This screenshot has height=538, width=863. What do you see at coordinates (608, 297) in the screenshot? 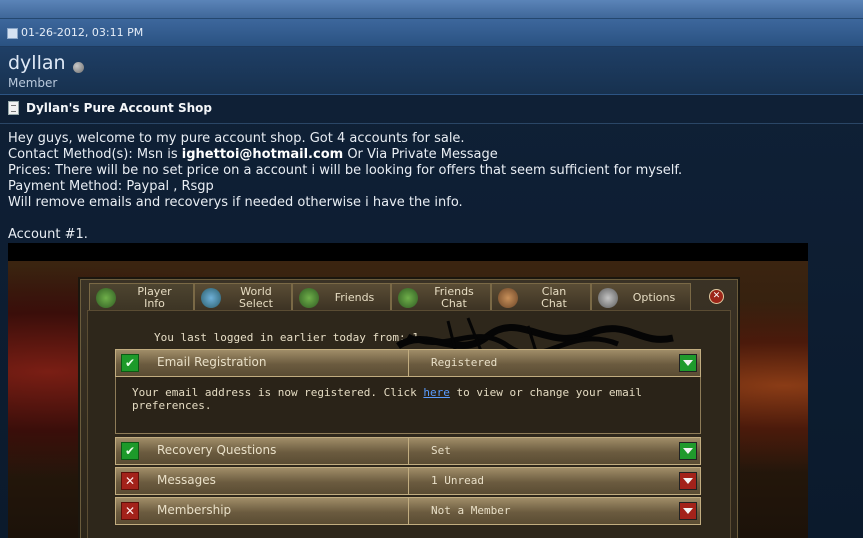
I see `tools-icon` at bounding box center [608, 297].